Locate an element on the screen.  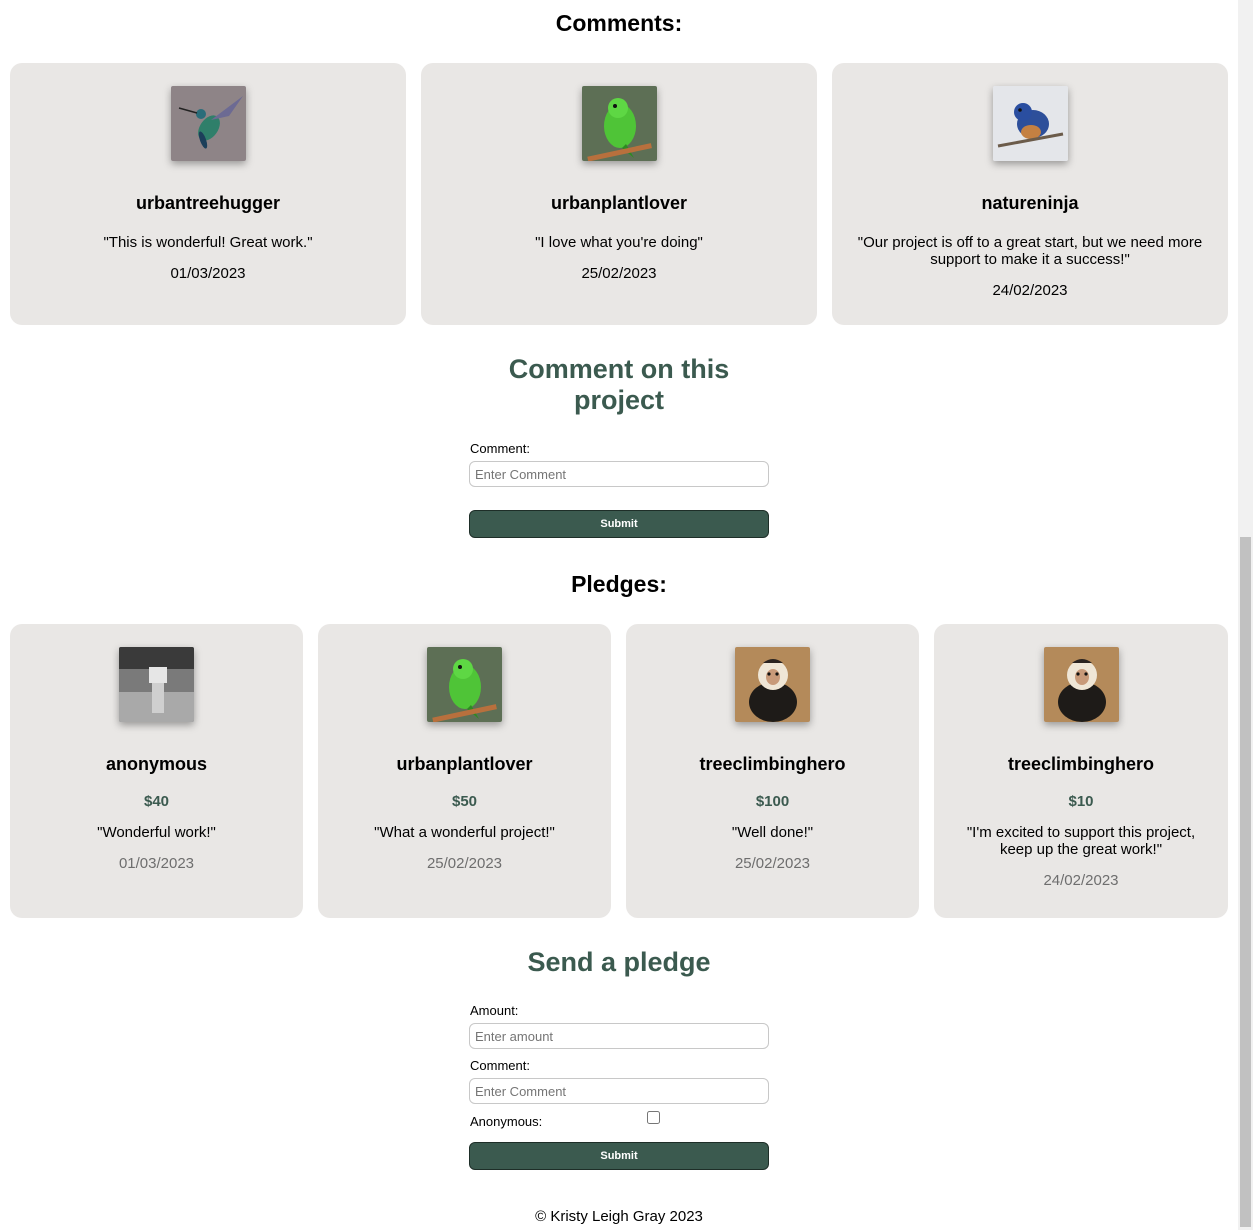
comment-text: "This is wonderful! Great work." is located at coordinates (208, 242).